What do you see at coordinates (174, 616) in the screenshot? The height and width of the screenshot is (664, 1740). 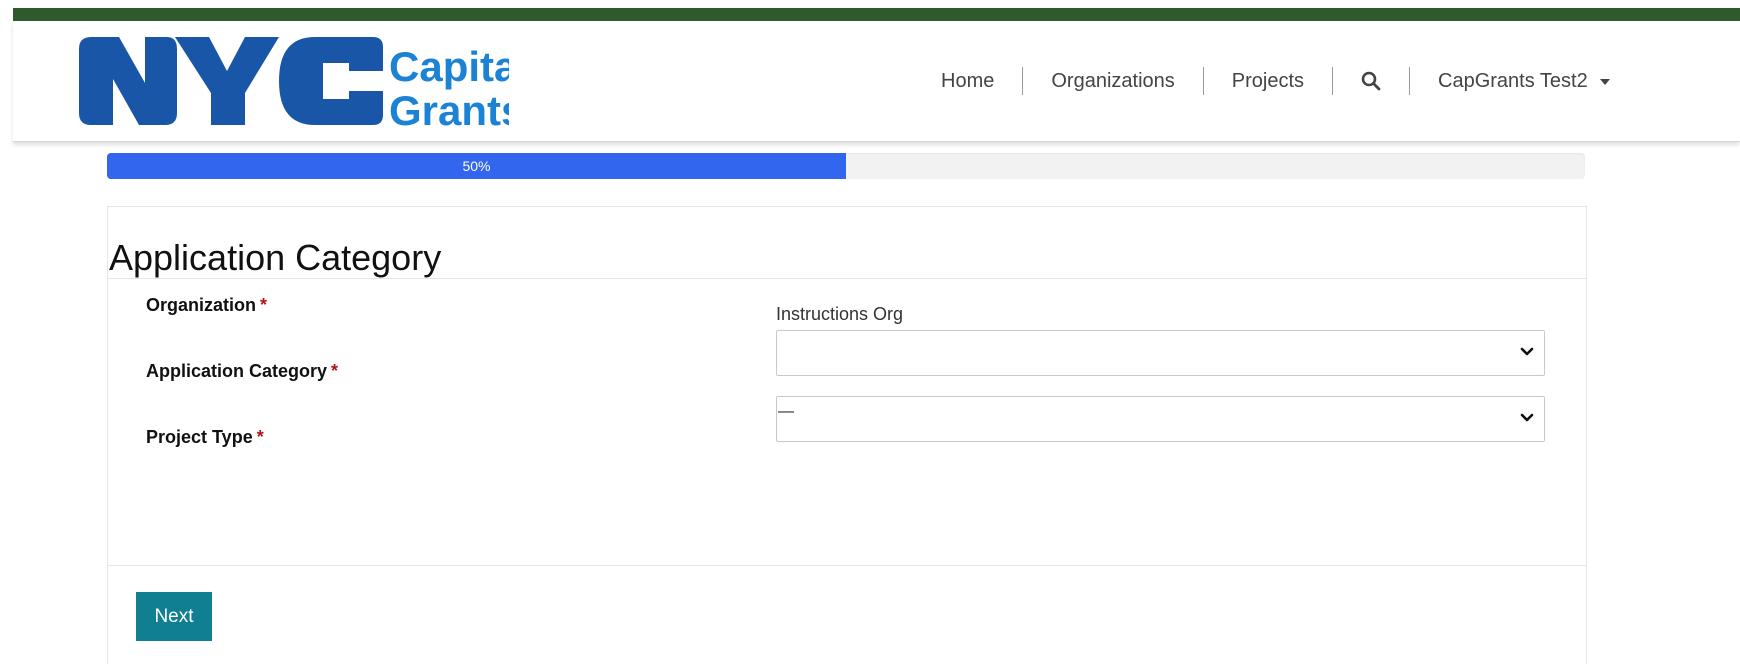 I see `next-button: Next` at bounding box center [174, 616].